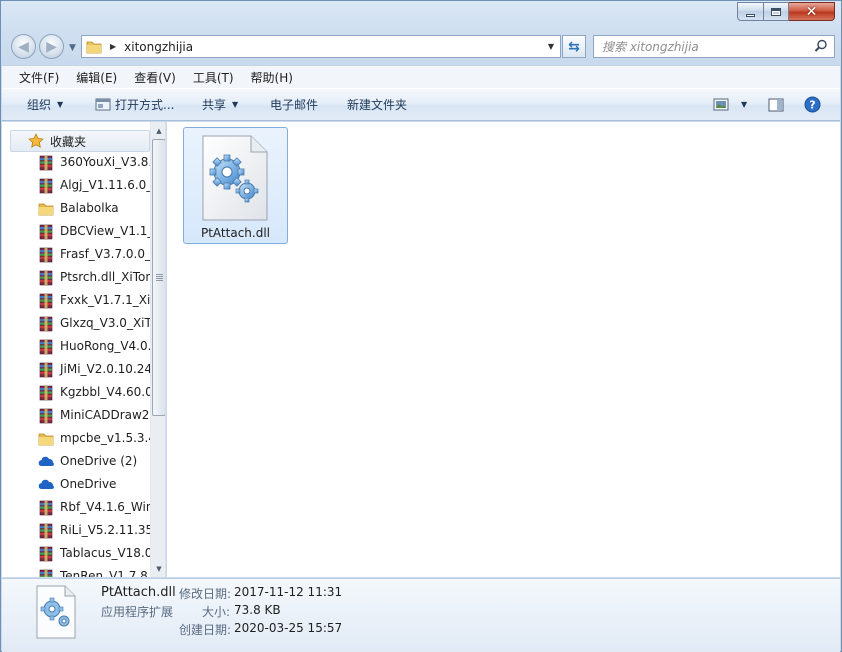 The width and height of the screenshot is (842, 652). What do you see at coordinates (421, 76) in the screenshot?
I see `menu-bar: 文件(F) 编辑(E) 查看(V) 工具(T) 帮助(H)` at bounding box center [421, 76].